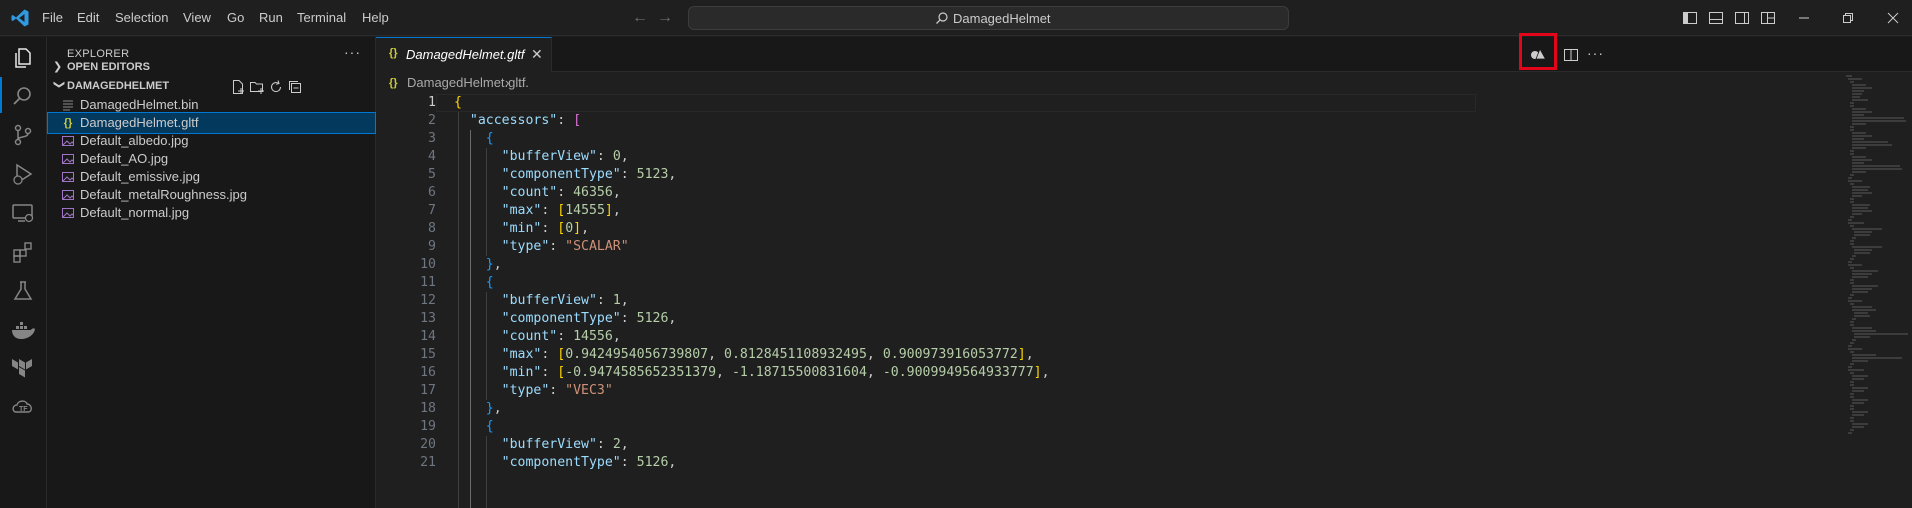  What do you see at coordinates (23, 213) in the screenshot?
I see `remote-explorer-icon` at bounding box center [23, 213].